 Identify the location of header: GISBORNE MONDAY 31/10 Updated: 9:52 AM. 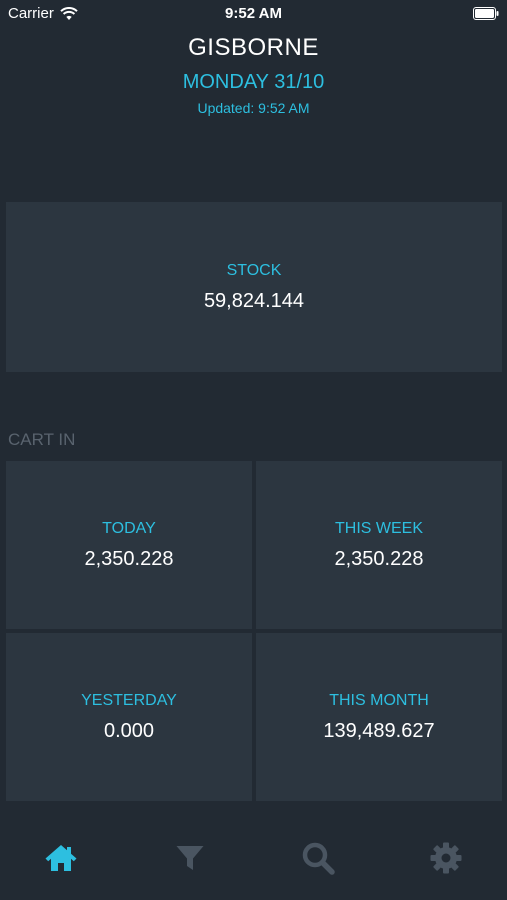
(253, 75).